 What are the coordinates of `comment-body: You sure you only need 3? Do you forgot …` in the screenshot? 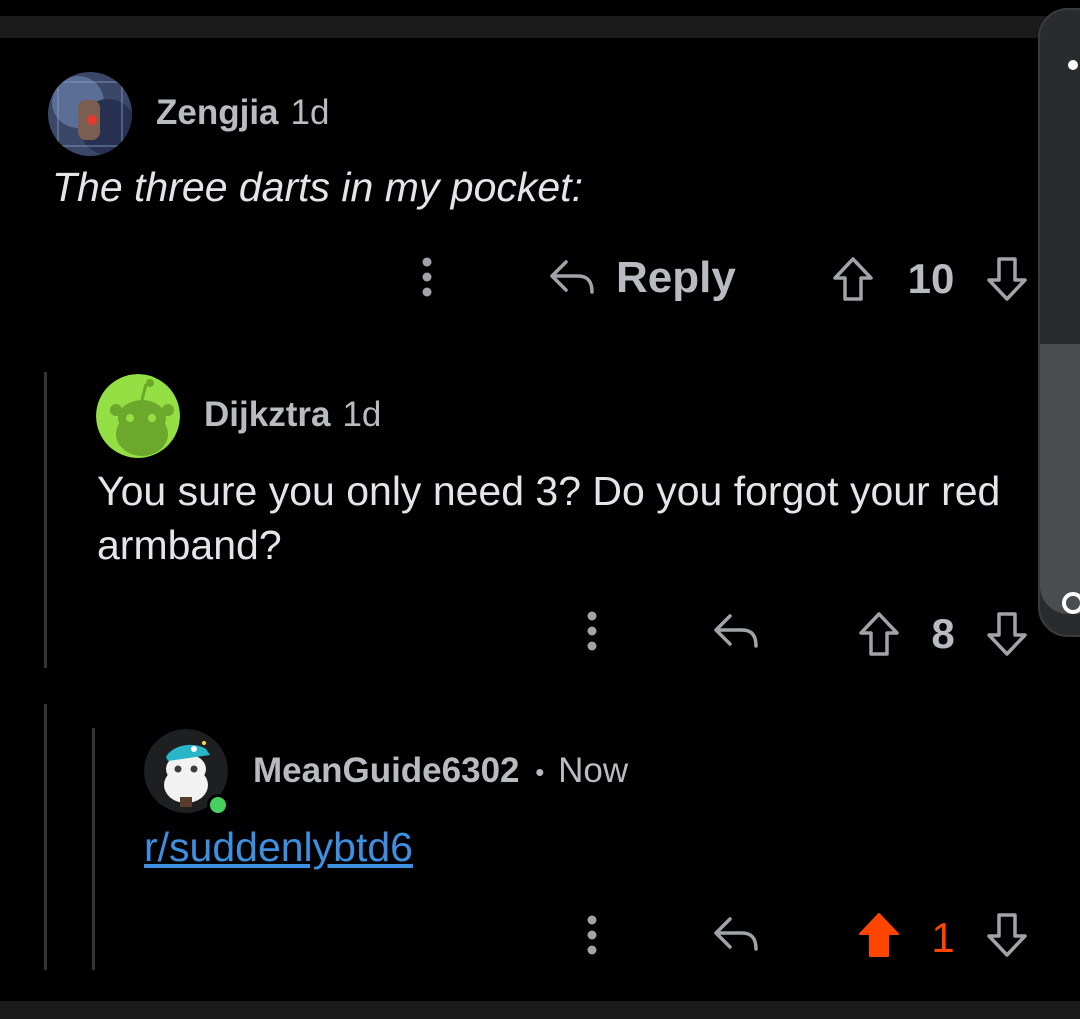 It's located at (549, 518).